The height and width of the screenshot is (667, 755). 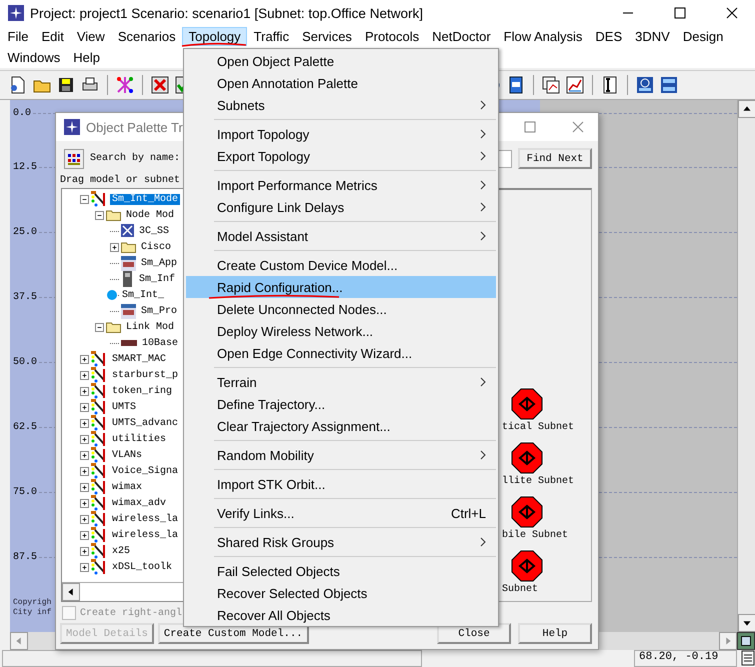 I want to click on tree-item: SMART_MAC, so click(x=139, y=359).